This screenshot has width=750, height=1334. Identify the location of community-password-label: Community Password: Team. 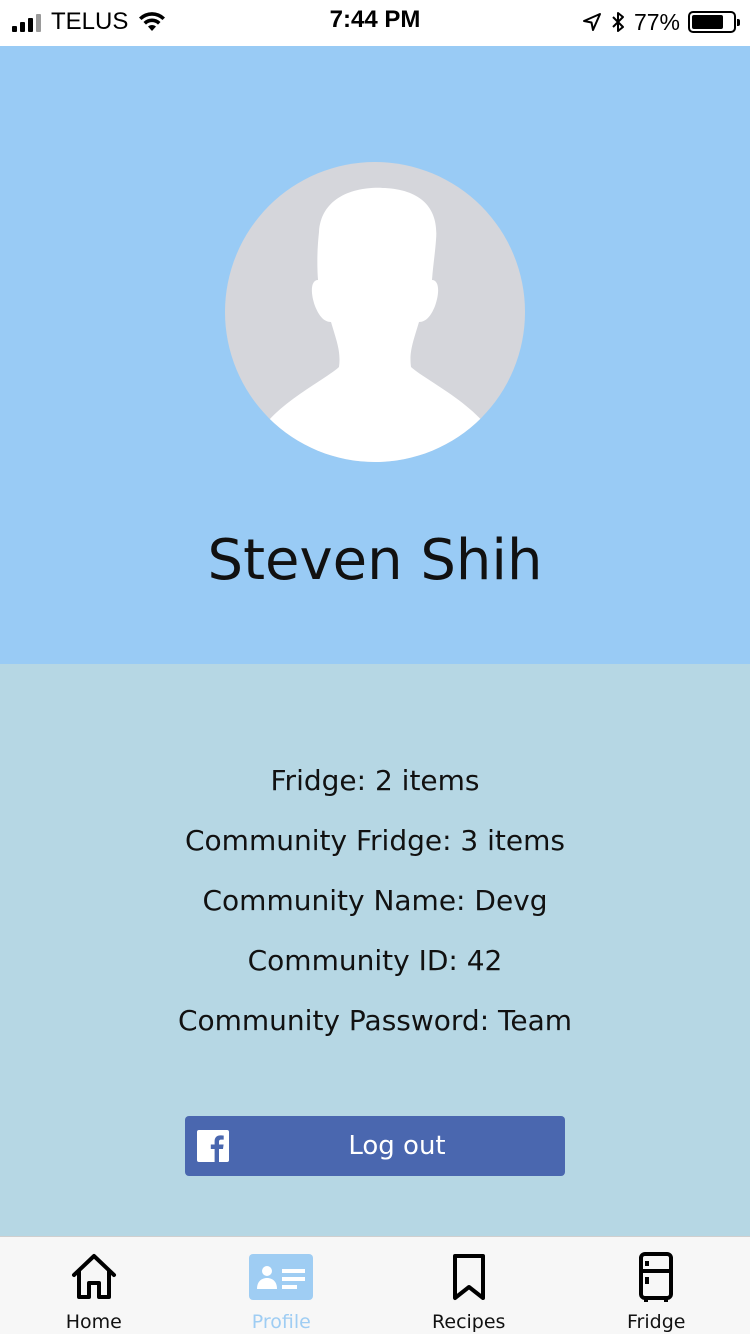
(375, 1020).